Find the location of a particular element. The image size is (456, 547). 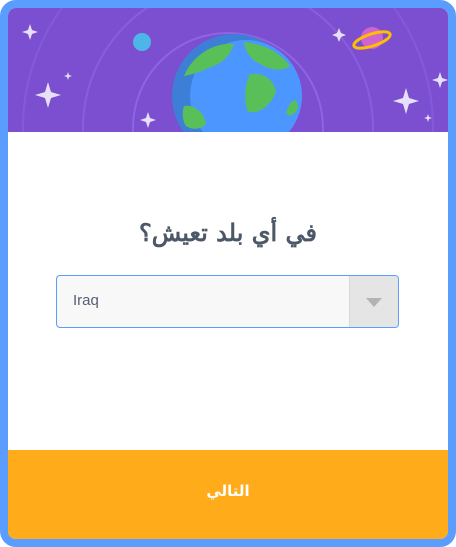

chevron-down-icon is located at coordinates (374, 302).